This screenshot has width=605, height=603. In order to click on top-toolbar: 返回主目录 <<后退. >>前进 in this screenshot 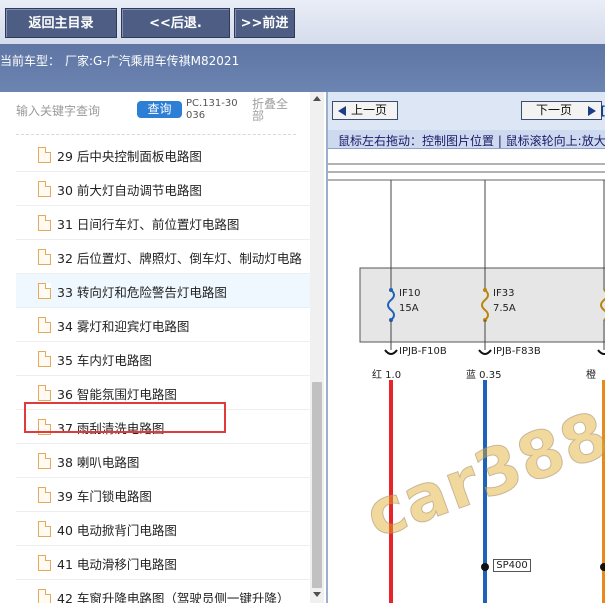, I will do `click(302, 22)`.